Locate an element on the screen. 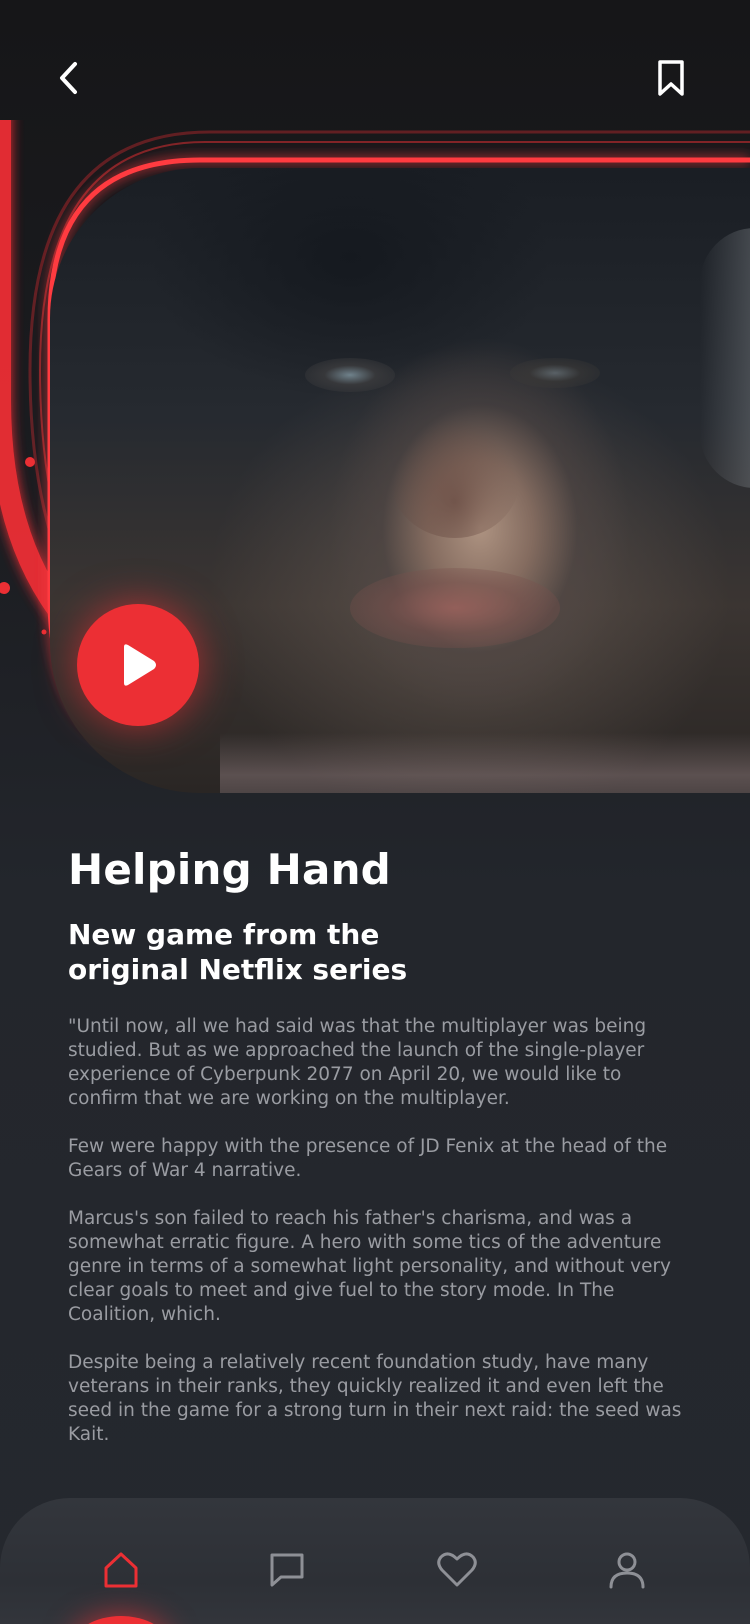  bookmark-button is located at coordinates (671, 78).